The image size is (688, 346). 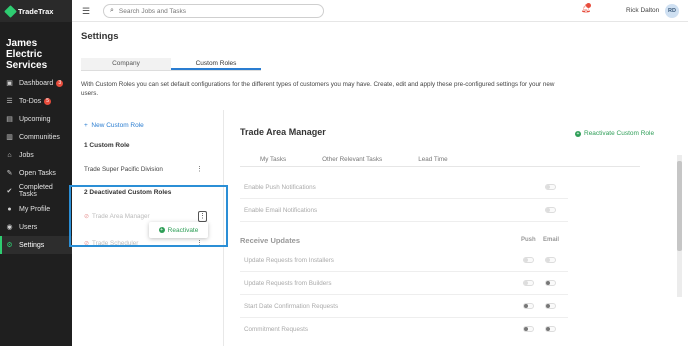 I want to click on topbar: ☰ ⌕ 🔔︎ Rick Dalton RD, so click(x=380, y=11).